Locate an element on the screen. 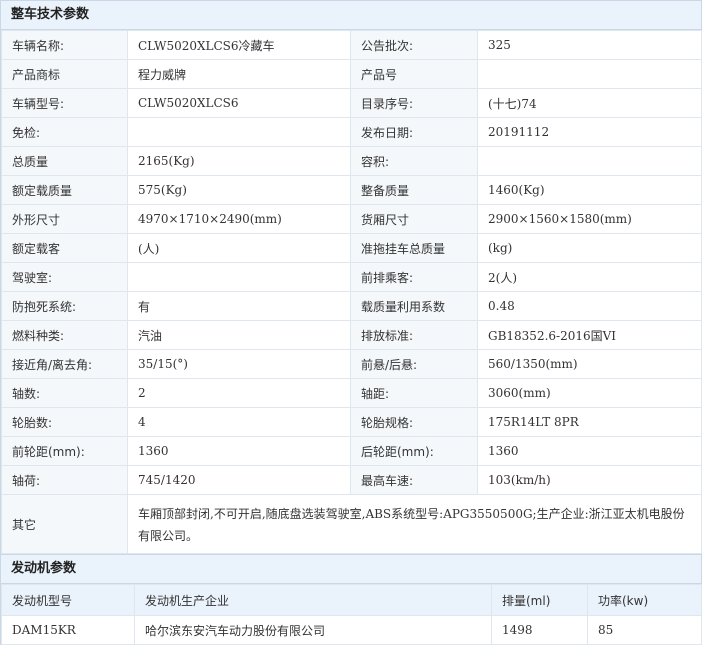 This screenshot has width=702, height=645. table-row: 免检: 发布日期: 20191112 is located at coordinates (351, 132).